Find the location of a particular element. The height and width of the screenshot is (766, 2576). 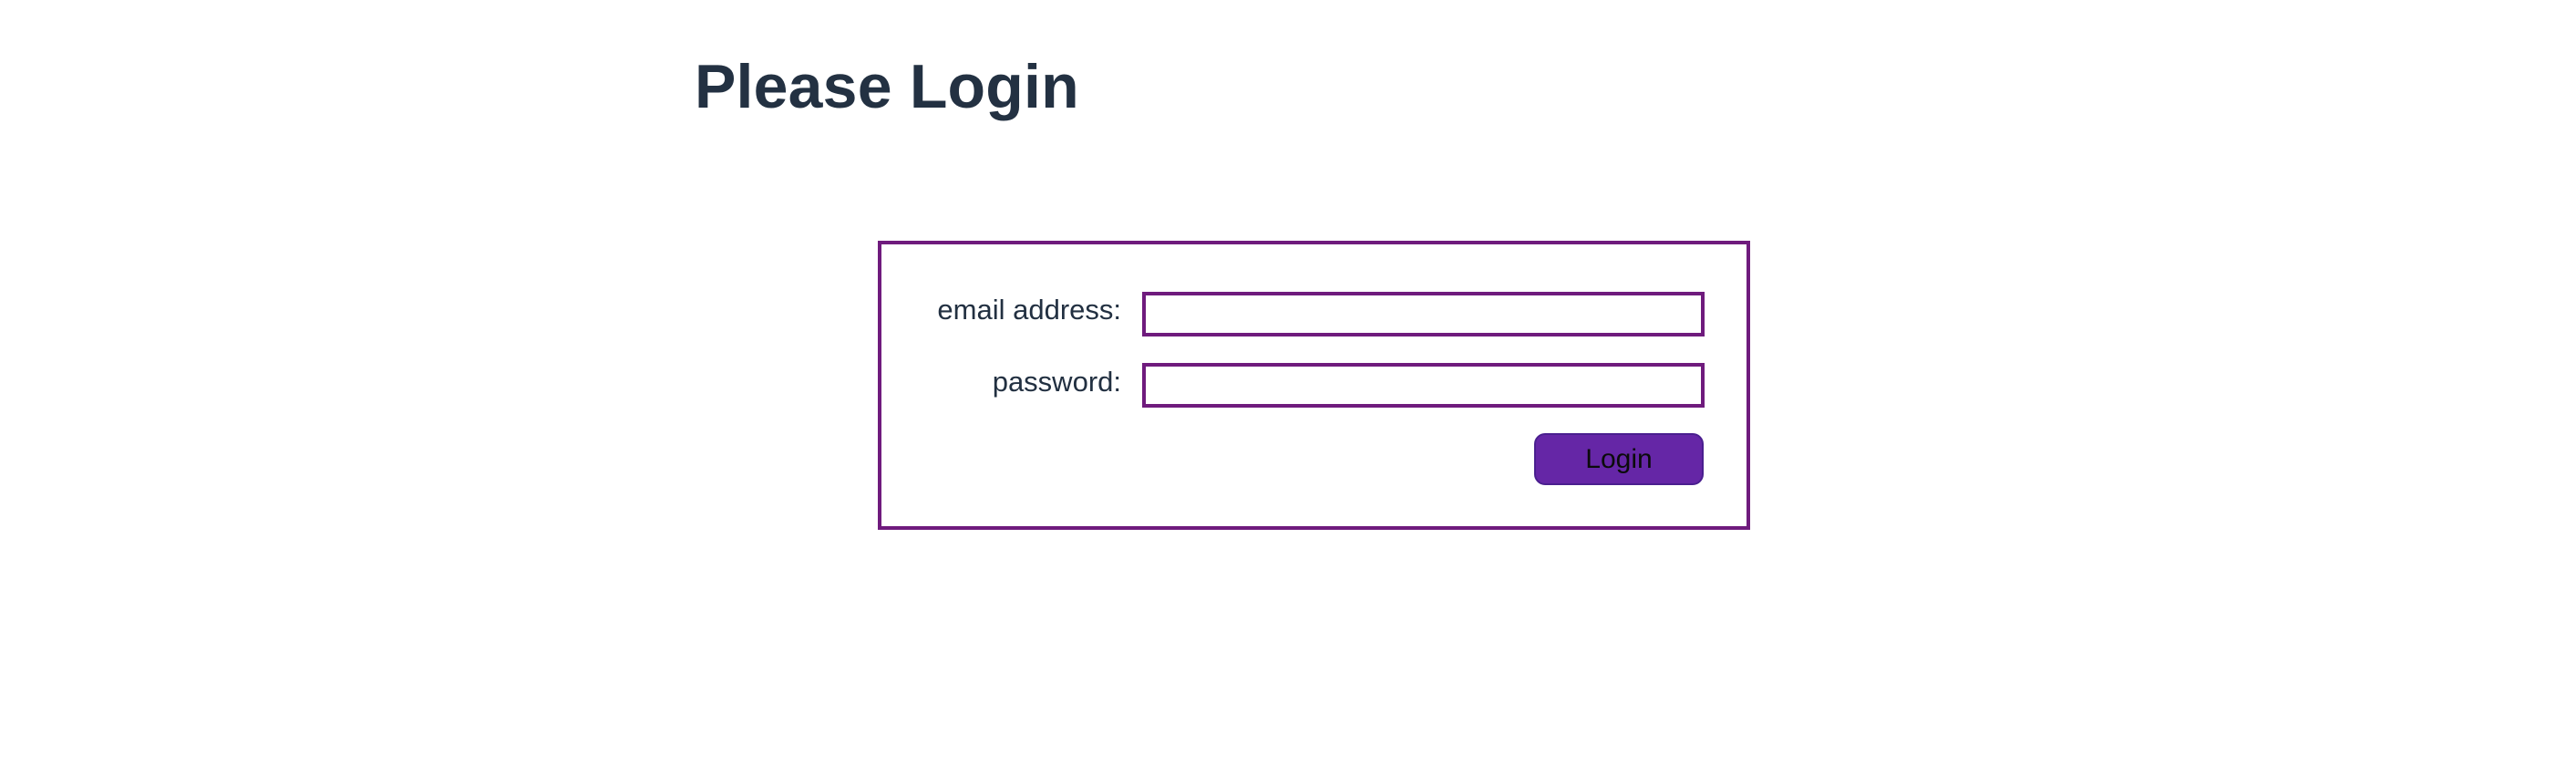

email-field is located at coordinates (1423, 314).